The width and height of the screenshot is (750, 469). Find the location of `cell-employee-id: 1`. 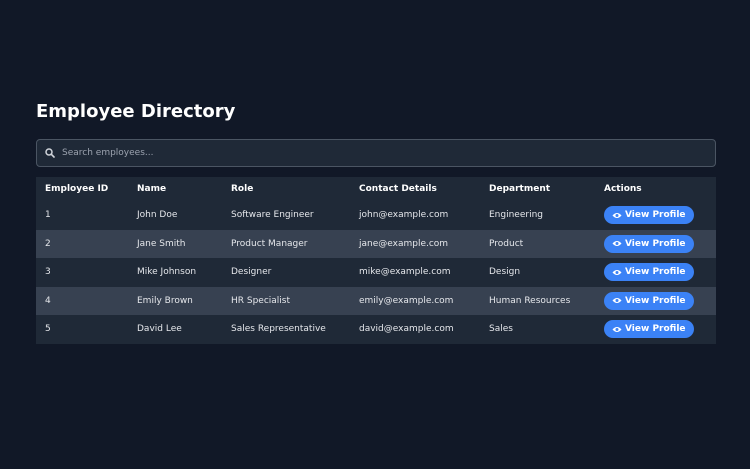

cell-employee-id: 1 is located at coordinates (82, 215).